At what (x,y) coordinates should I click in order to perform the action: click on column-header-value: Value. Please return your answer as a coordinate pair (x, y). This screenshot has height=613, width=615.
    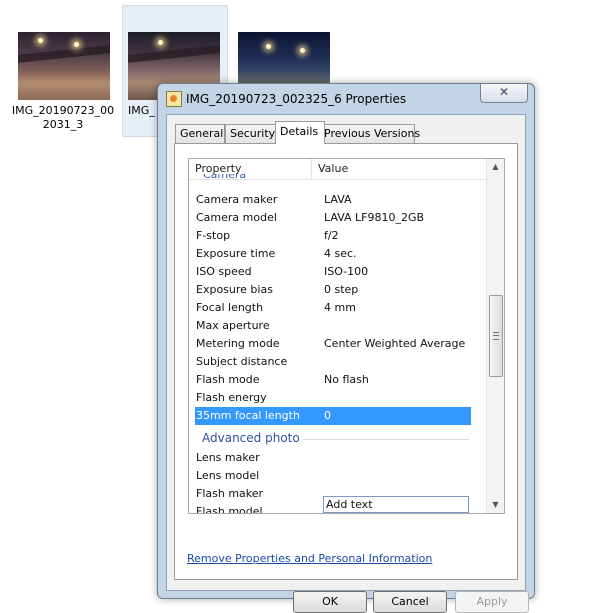
    Looking at the image, I should click on (400, 169).